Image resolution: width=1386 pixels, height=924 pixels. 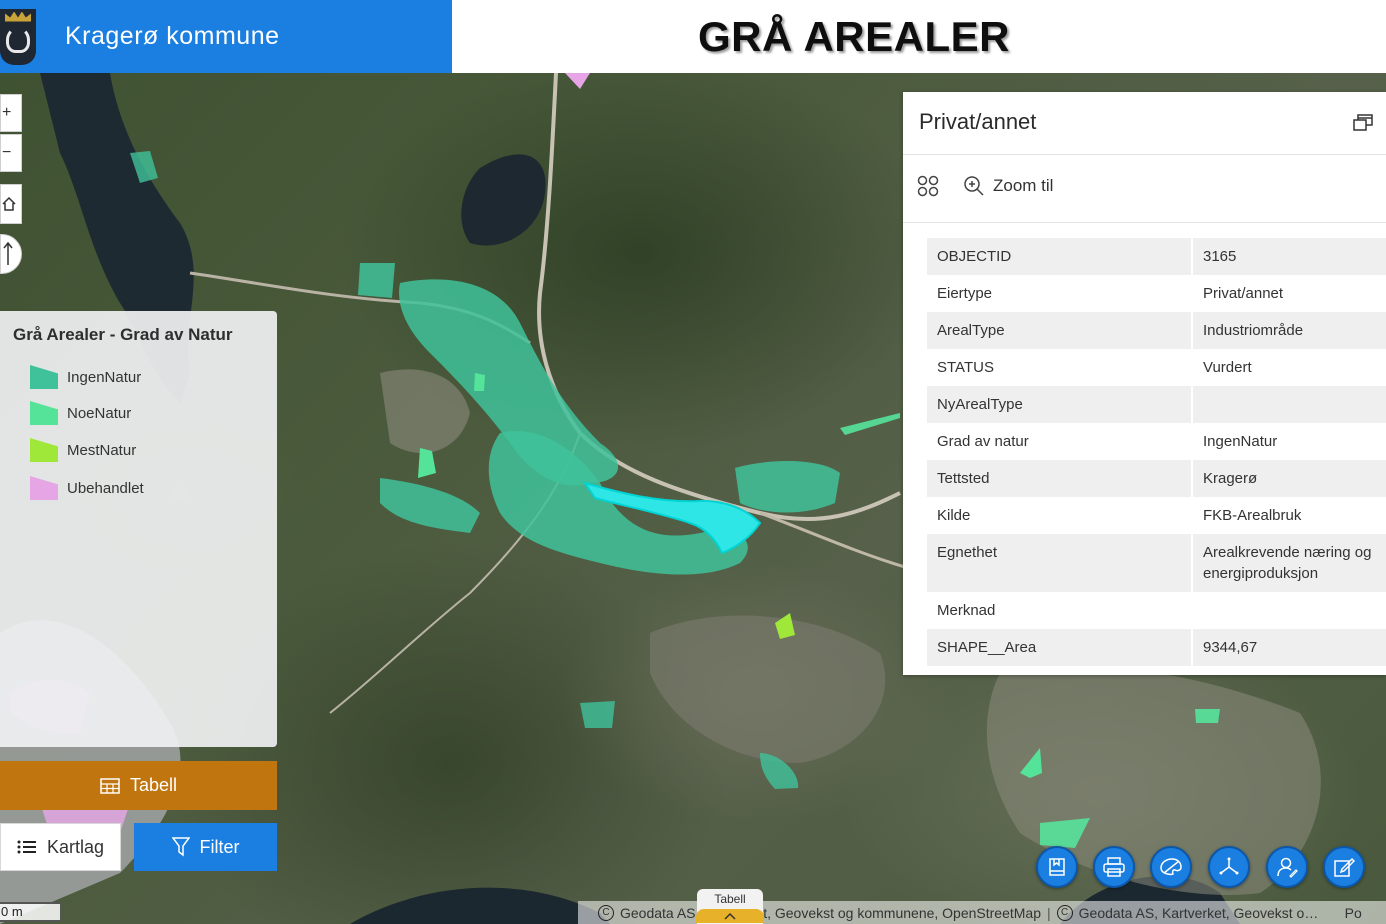 I want to click on attr-value: Kragerø, so click(x=1289, y=478).